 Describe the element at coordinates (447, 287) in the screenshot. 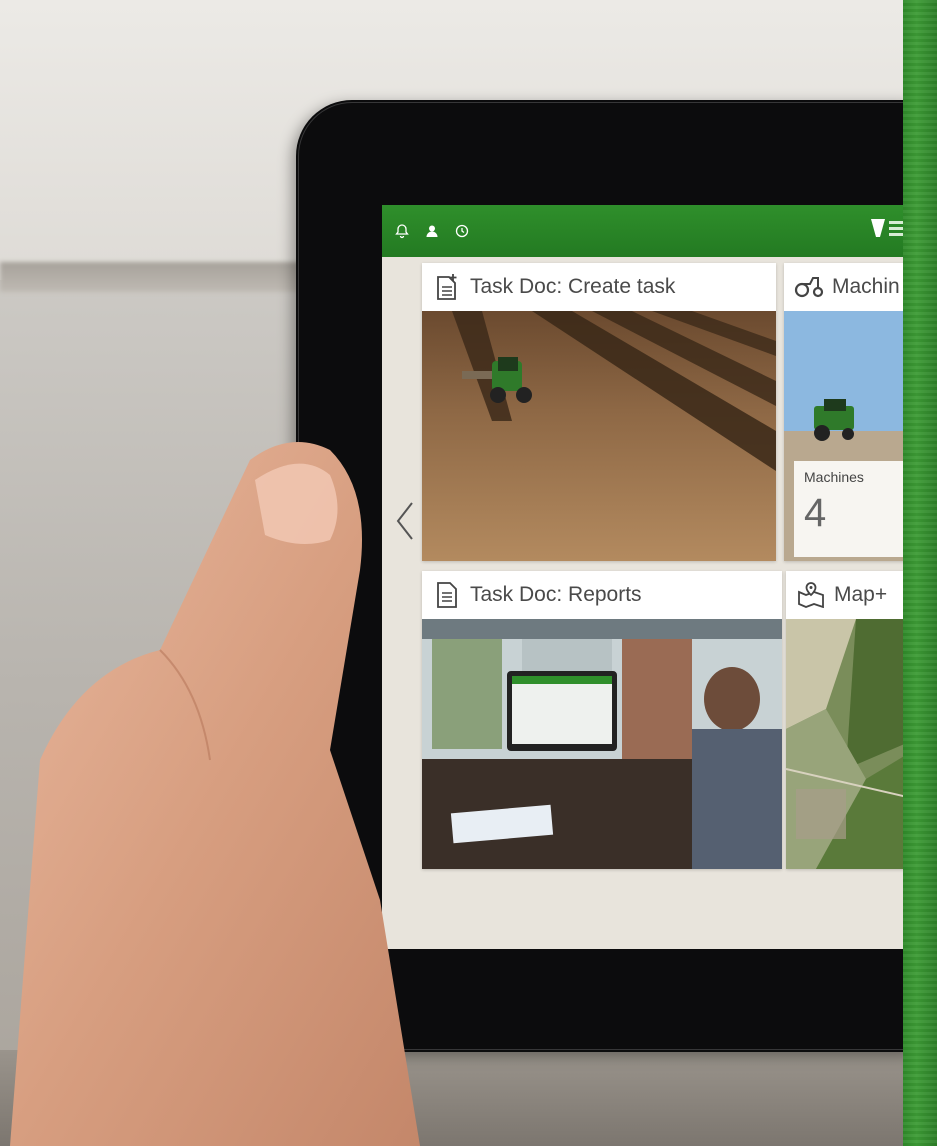

I see `document-add-icon` at that location.